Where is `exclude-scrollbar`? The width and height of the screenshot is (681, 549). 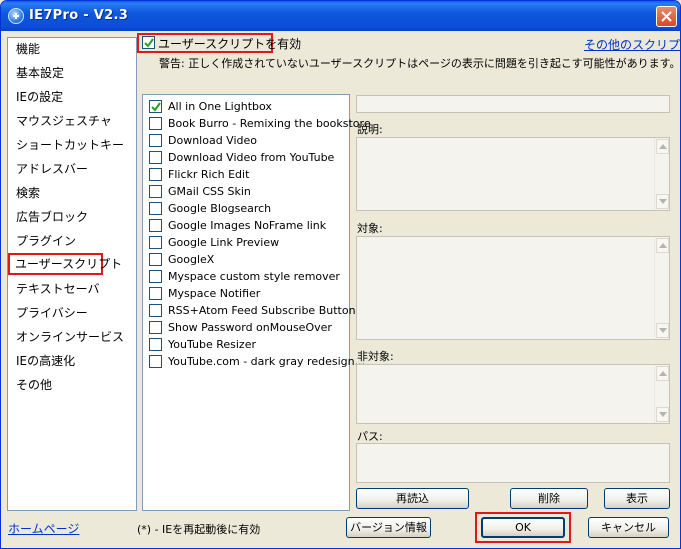 exclude-scrollbar is located at coordinates (661, 394).